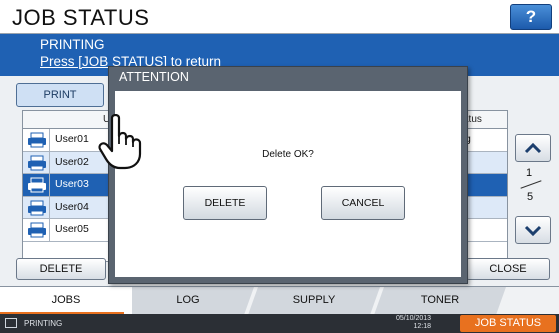 The width and height of the screenshot is (559, 333). What do you see at coordinates (120, 142) in the screenshot?
I see `pointing-hand-icon` at bounding box center [120, 142].